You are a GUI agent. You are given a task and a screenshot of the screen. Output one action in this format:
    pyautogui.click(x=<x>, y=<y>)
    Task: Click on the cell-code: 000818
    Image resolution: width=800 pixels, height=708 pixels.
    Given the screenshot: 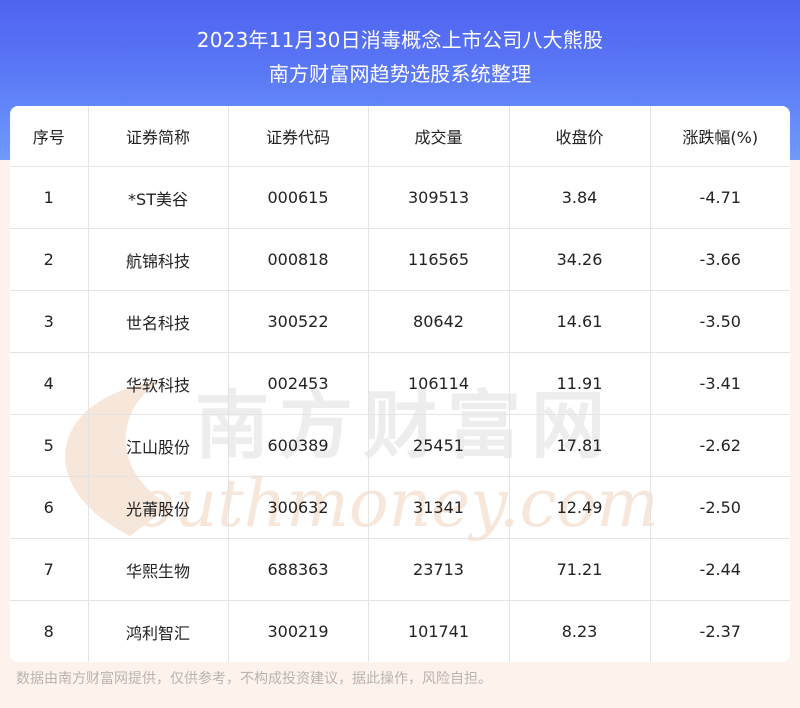 What is the action you would take?
    pyautogui.click(x=298, y=259)
    